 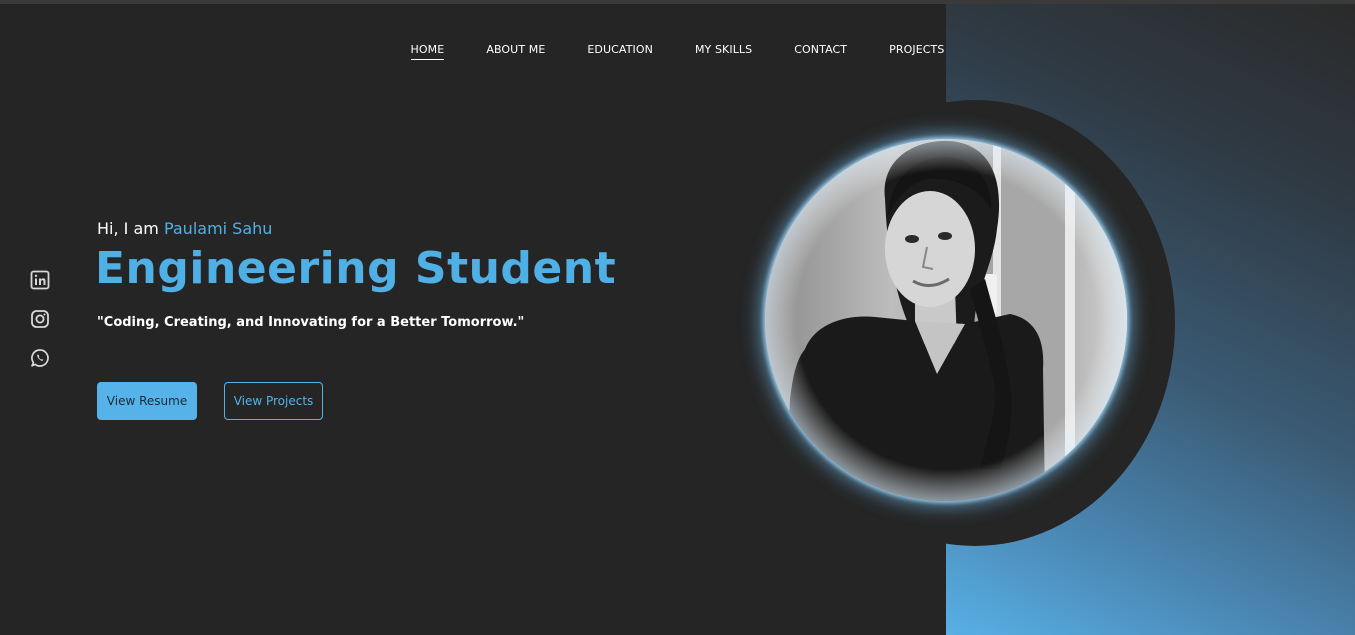 I want to click on whatsapp-icon, so click(x=40, y=358).